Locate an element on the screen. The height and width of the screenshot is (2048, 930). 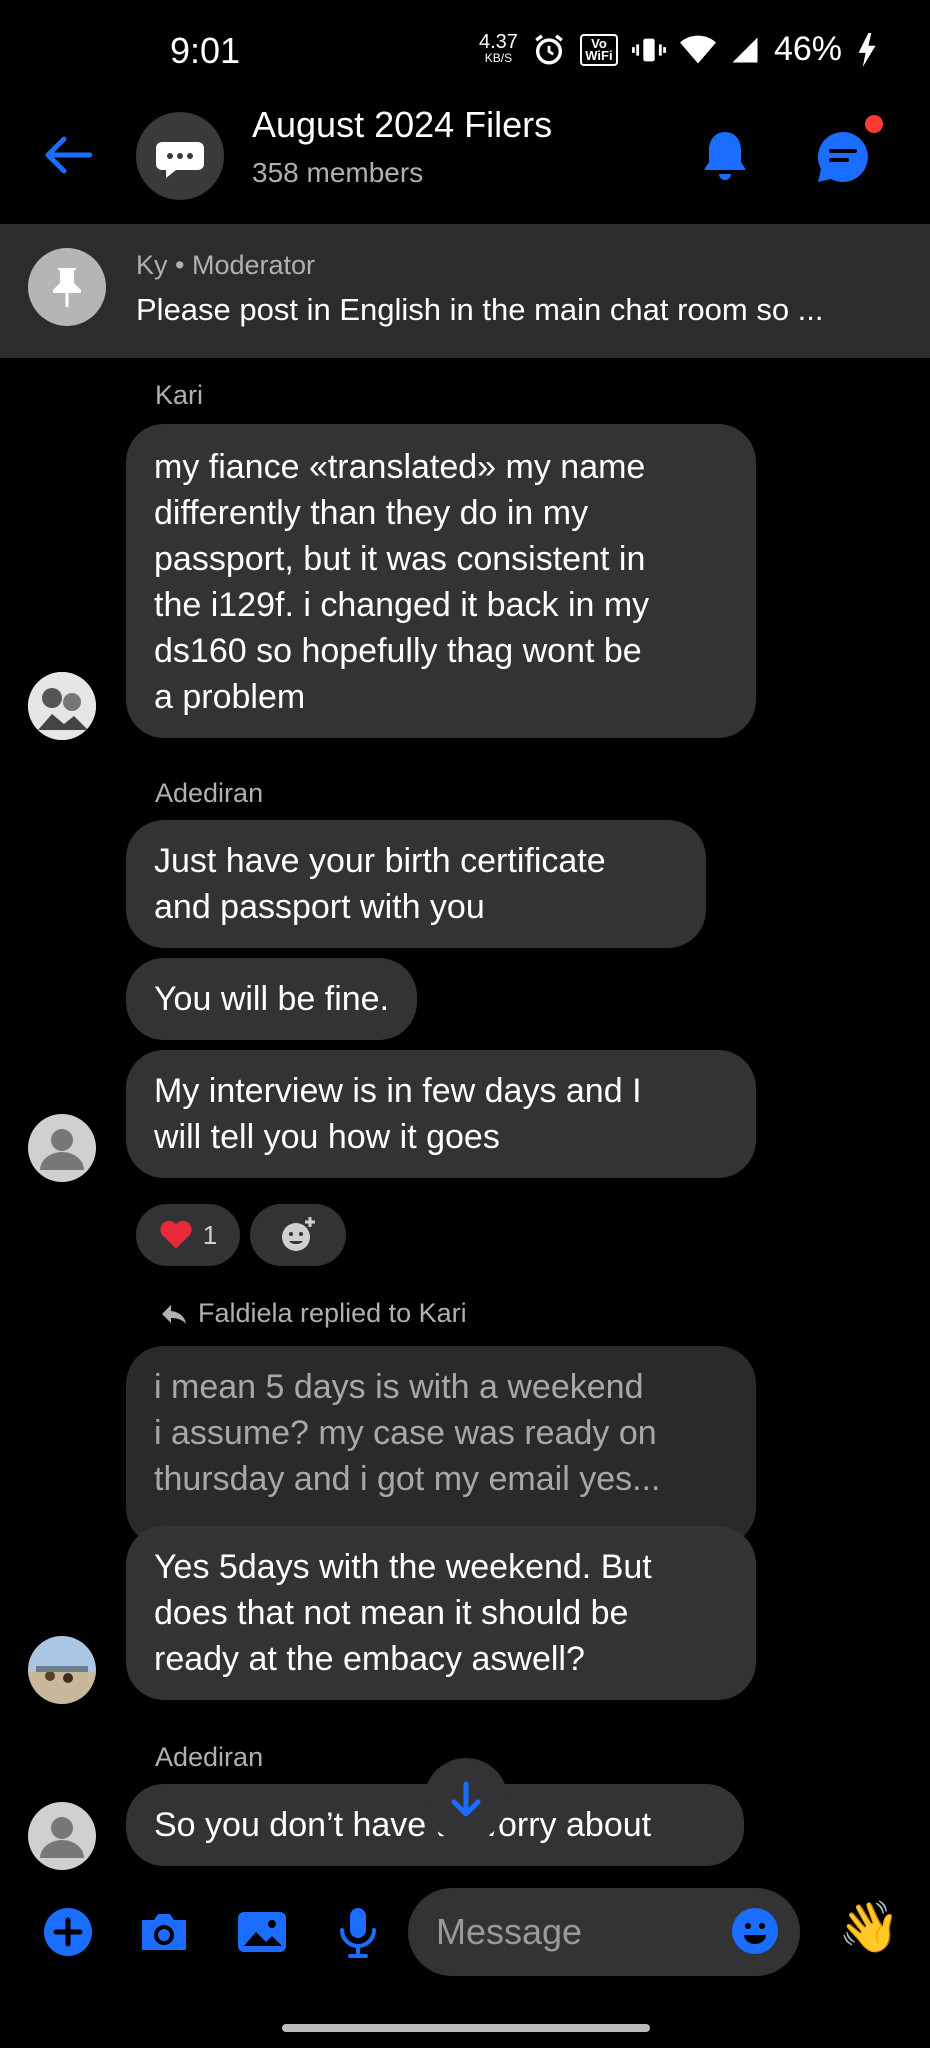
reply-note-text: Faldiela replied to Kari is located at coordinates (332, 1313).